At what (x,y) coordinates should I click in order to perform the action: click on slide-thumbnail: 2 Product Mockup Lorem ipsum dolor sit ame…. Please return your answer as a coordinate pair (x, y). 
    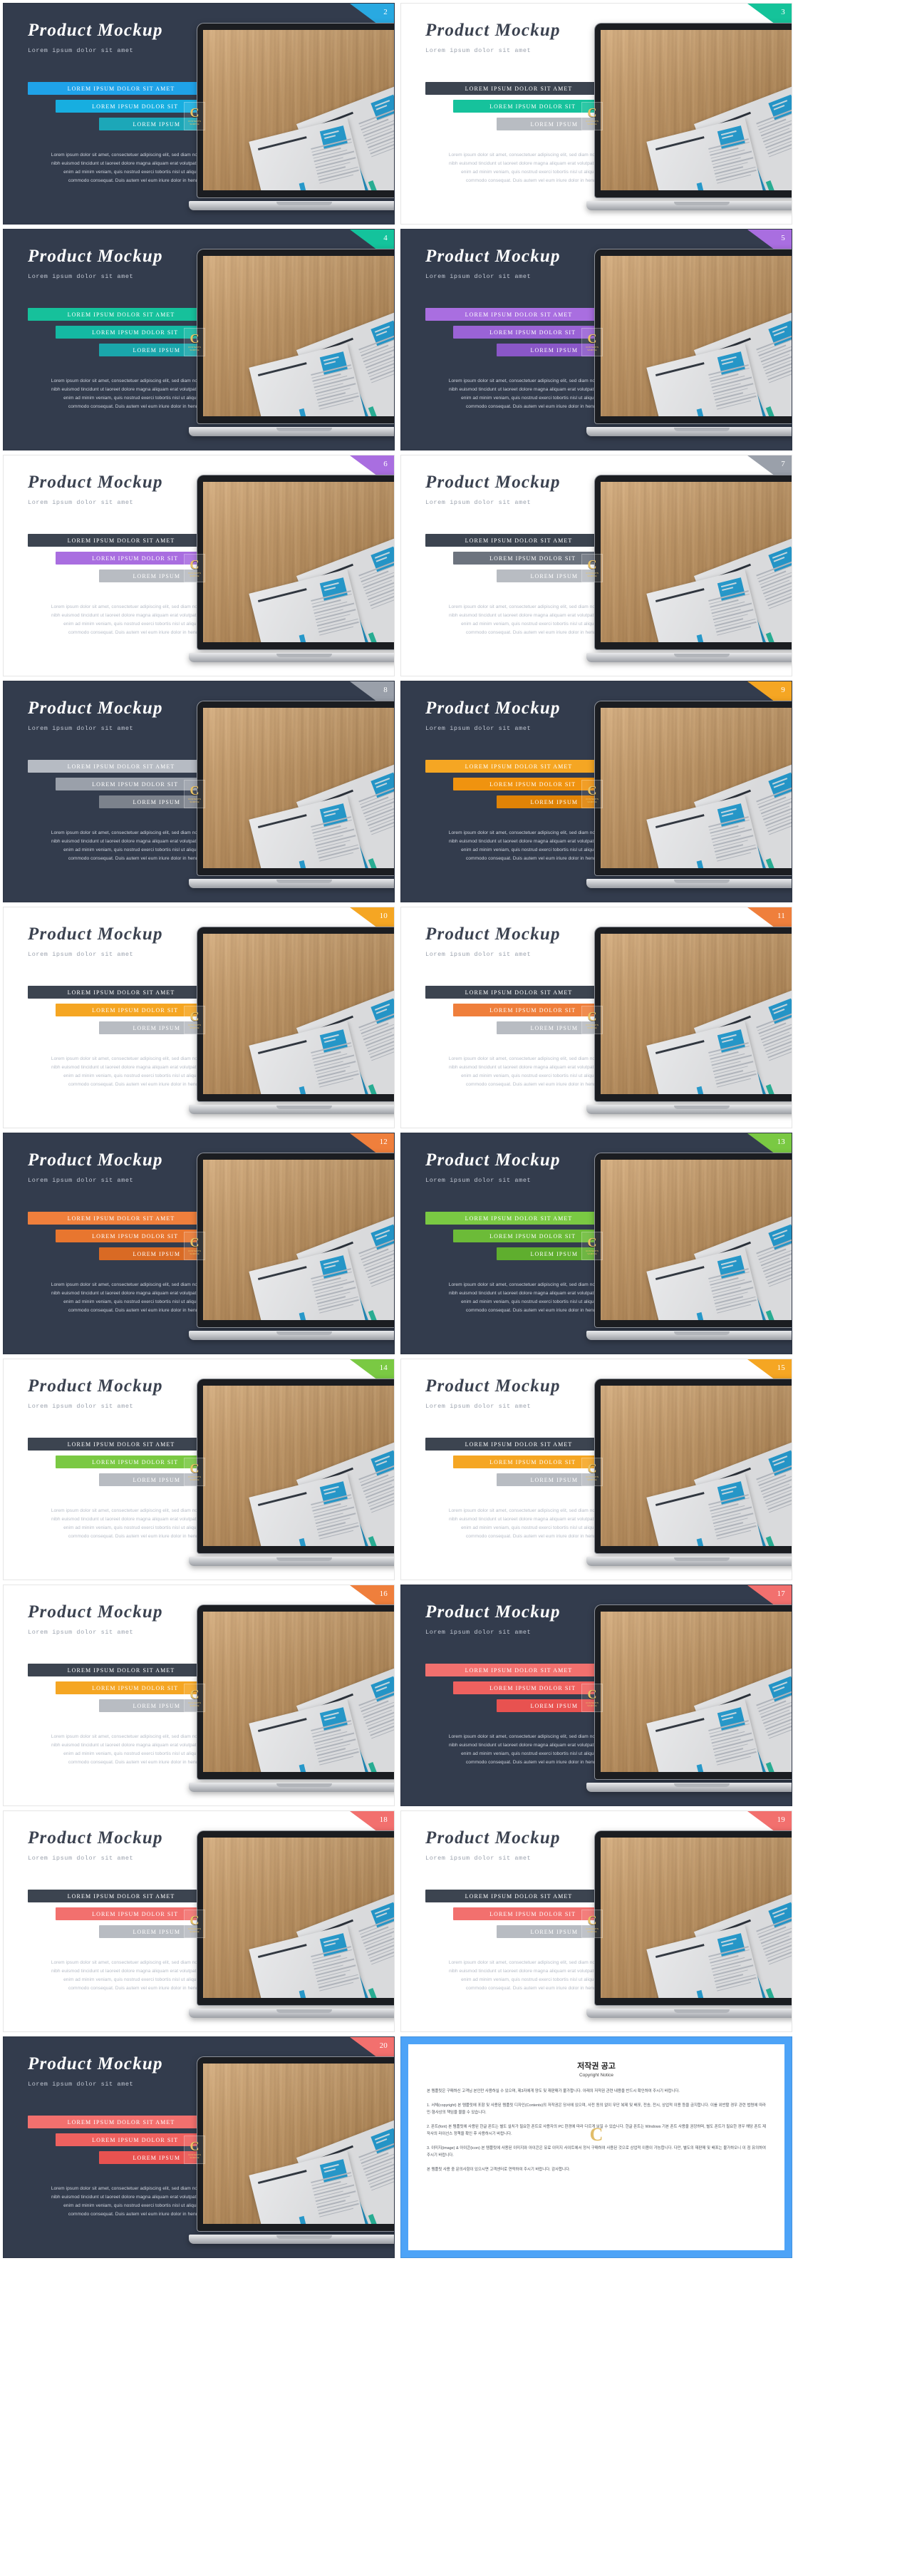
    Looking at the image, I should click on (199, 114).